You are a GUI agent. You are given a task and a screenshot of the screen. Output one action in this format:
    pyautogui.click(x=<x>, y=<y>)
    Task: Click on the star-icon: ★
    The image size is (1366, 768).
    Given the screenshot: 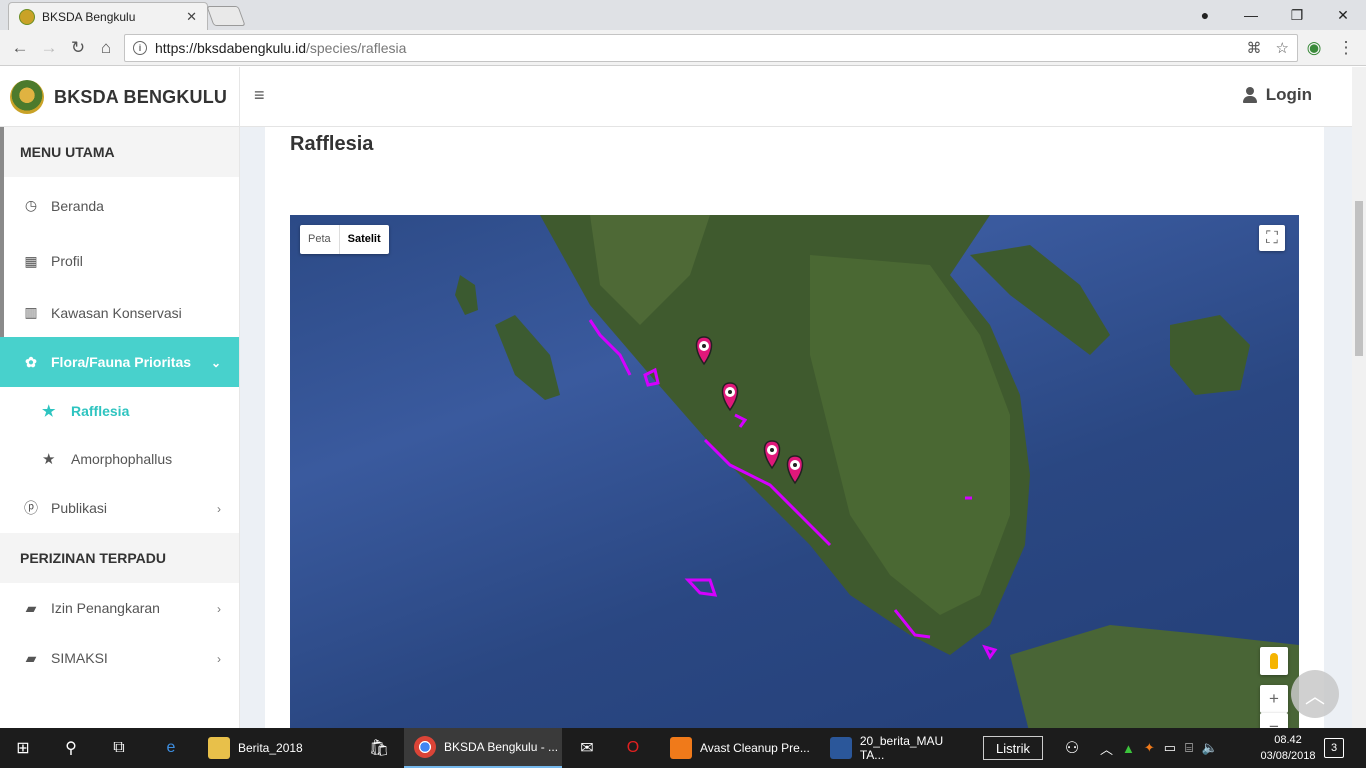 What is the action you would take?
    pyautogui.click(x=49, y=411)
    